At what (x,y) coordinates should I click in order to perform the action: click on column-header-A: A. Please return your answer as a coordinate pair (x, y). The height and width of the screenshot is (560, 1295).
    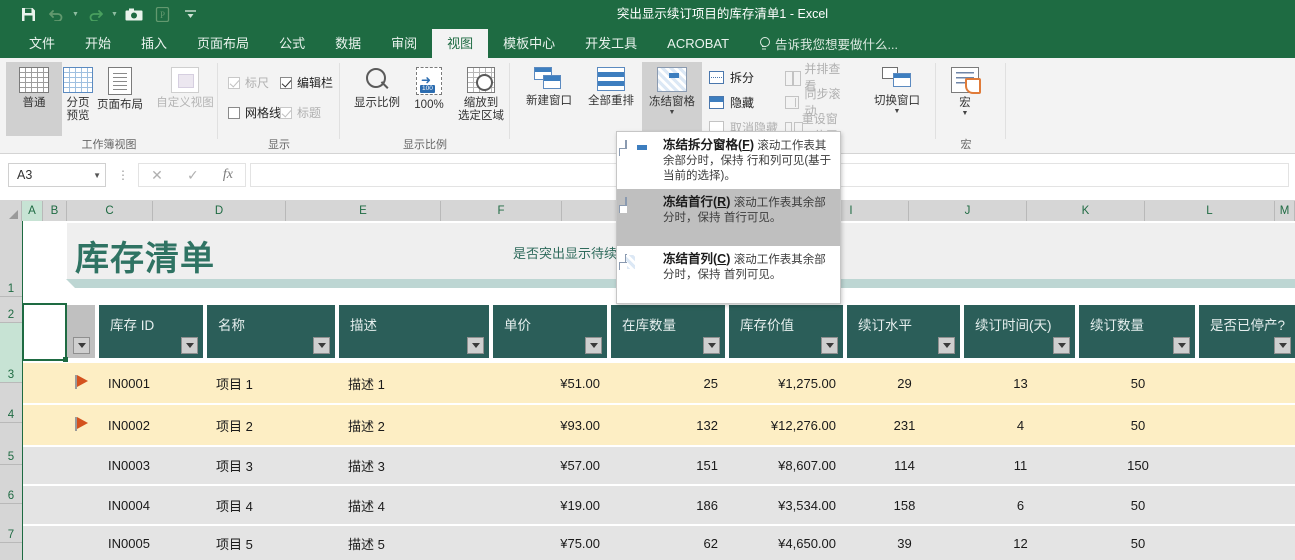
    Looking at the image, I should click on (32, 211).